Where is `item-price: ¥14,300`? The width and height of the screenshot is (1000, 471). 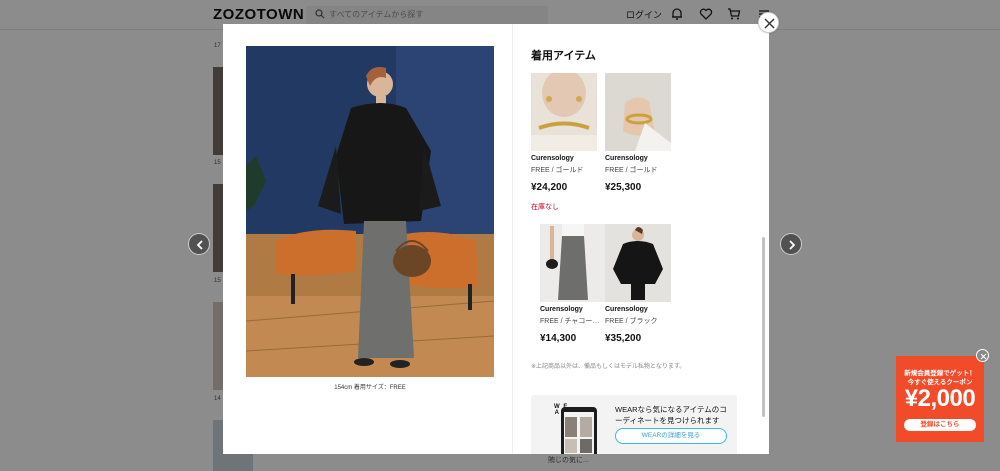 item-price: ¥14,300 is located at coordinates (558, 338).